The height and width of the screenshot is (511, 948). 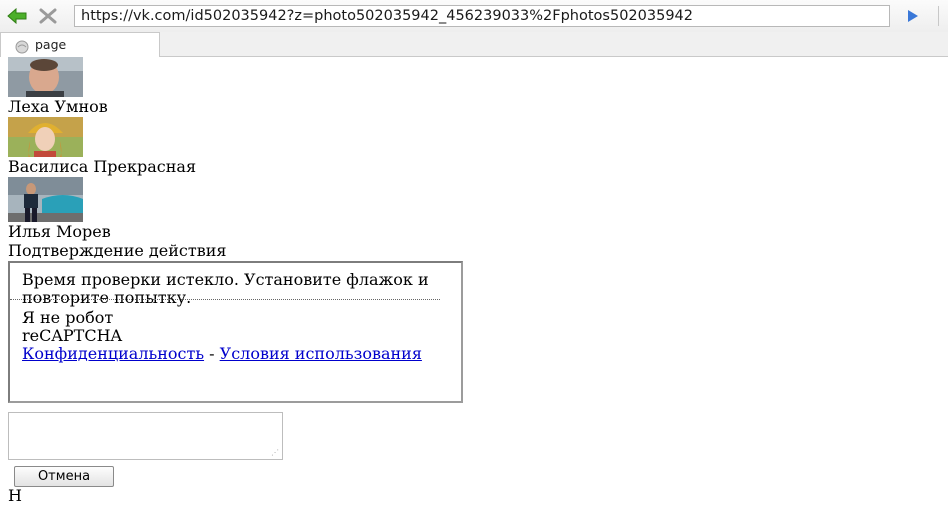 I want to click on confirm-title: Подтверждение действия, so click(x=117, y=250).